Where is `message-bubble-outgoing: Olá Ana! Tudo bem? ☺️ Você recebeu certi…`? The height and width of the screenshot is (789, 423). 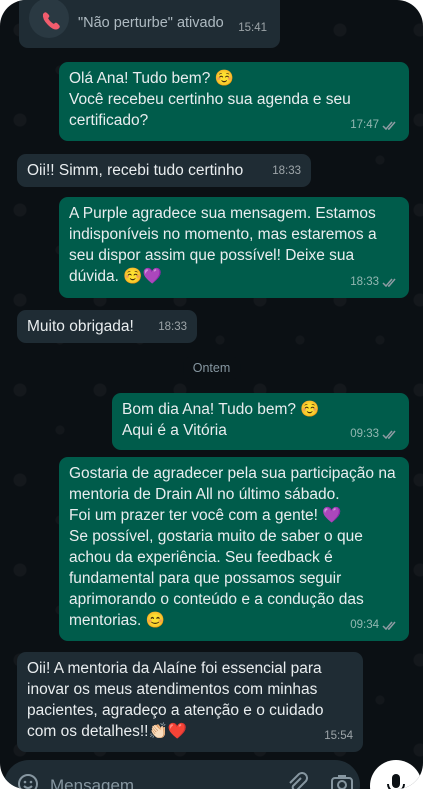
message-bubble-outgoing: Olá Ana! Tudo bem? ☺️ Você recebeu certi… is located at coordinates (234, 101).